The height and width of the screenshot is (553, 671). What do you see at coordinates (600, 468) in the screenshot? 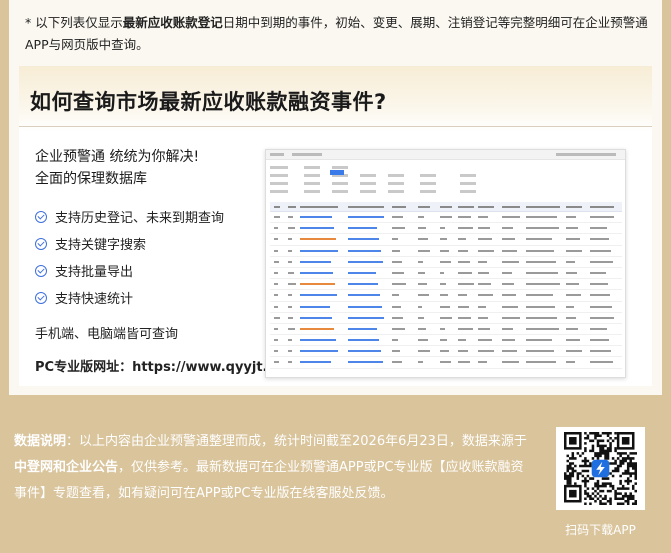
I see `qr-code` at bounding box center [600, 468].